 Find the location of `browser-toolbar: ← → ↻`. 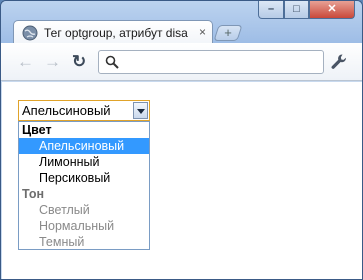

browser-toolbar: ← → ↻ is located at coordinates (181, 62).